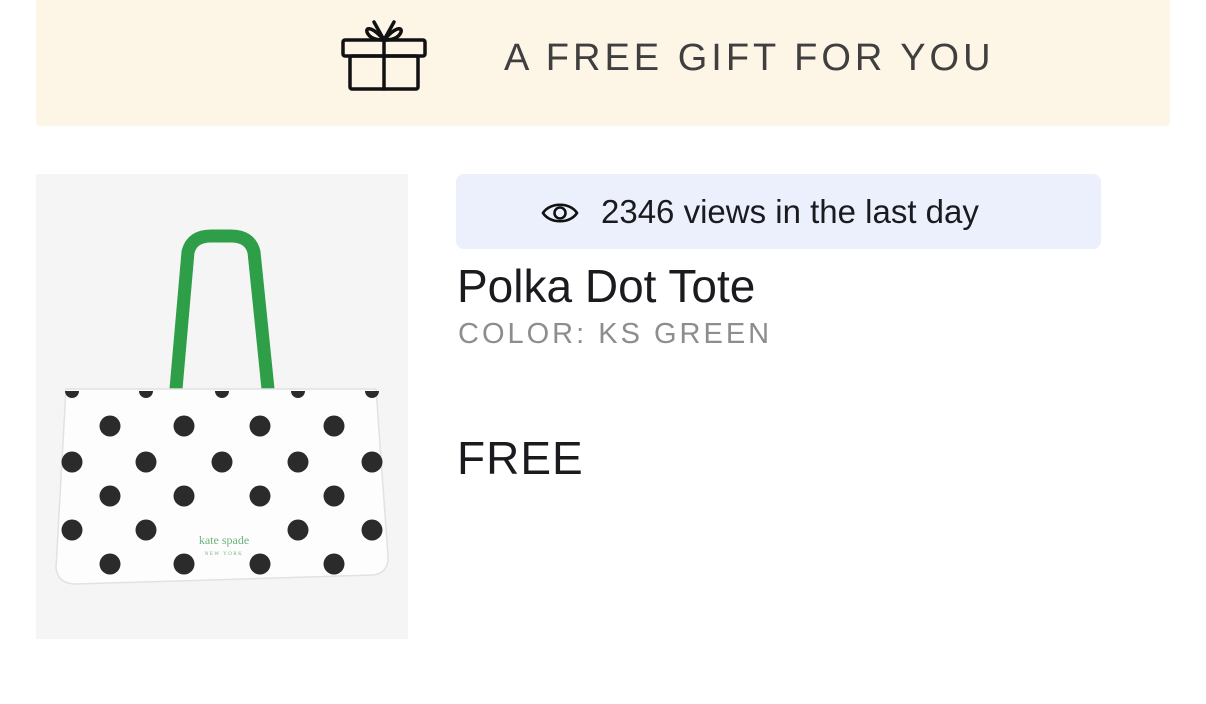 This screenshot has height=704, width=1206. I want to click on views-badge: 2346 views in the last day, so click(778, 211).